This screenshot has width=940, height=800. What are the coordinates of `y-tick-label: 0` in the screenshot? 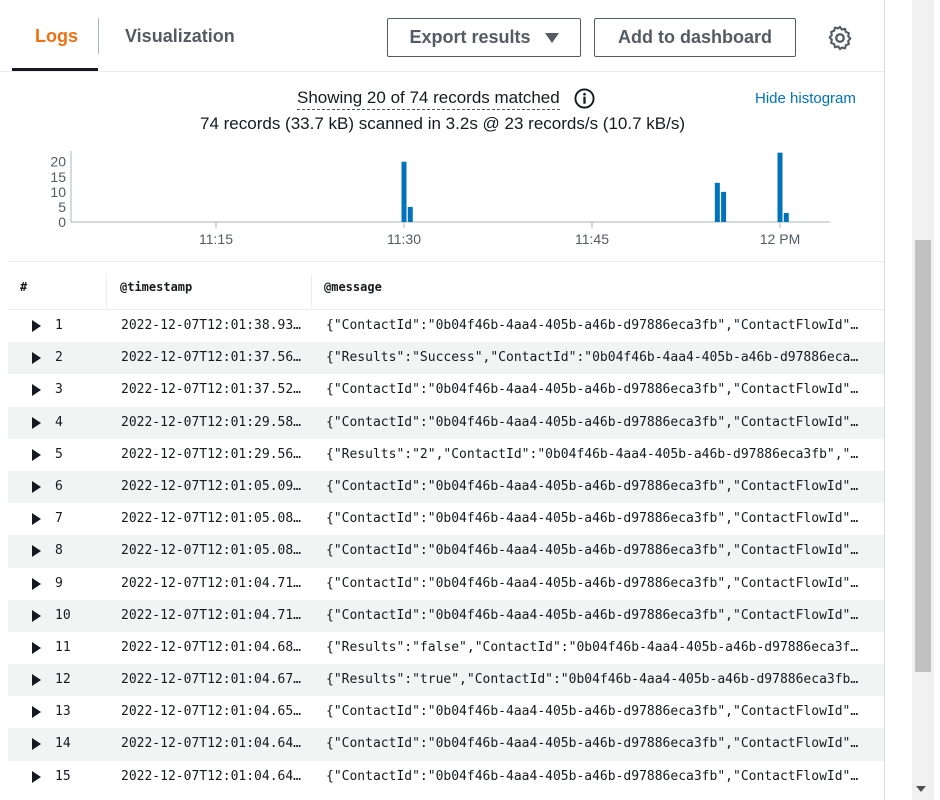 It's located at (62, 222).